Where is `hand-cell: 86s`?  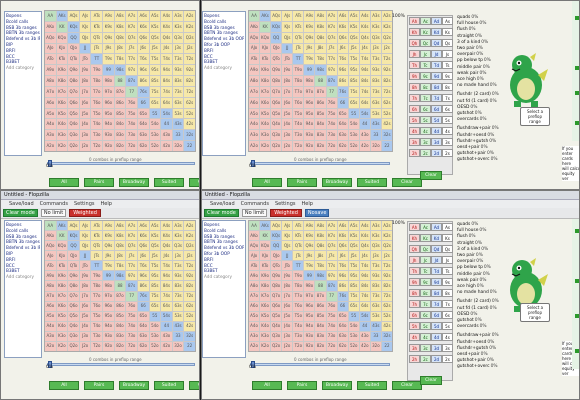
hand-cell: 86s is located at coordinates (143, 286).